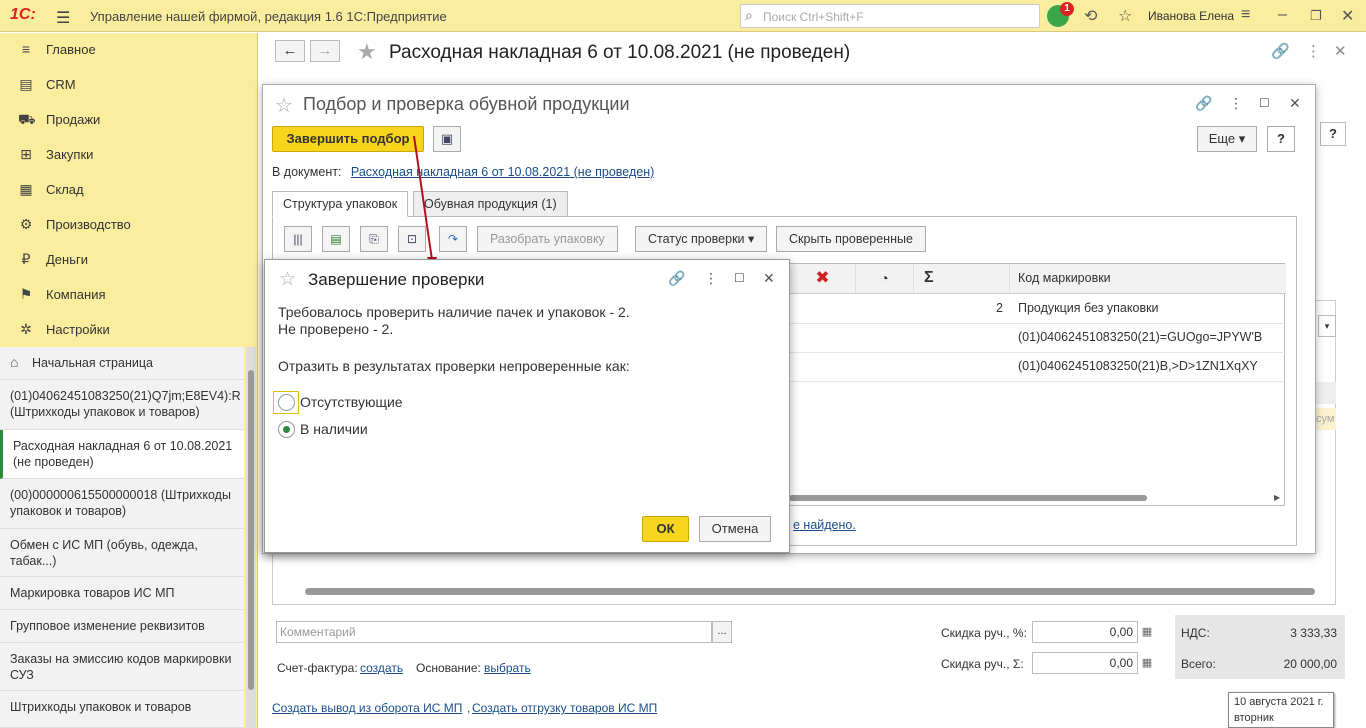  What do you see at coordinates (1282, 15) in the screenshot?
I see `minimize-icon: –` at bounding box center [1282, 15].